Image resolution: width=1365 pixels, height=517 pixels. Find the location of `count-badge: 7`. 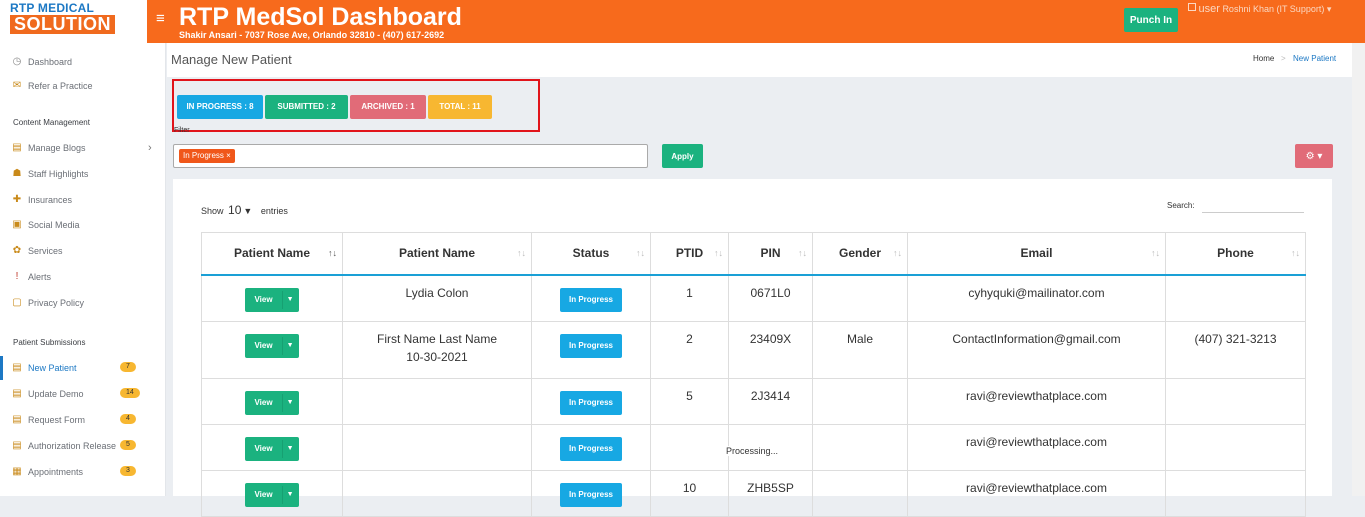

count-badge: 7 is located at coordinates (128, 367).